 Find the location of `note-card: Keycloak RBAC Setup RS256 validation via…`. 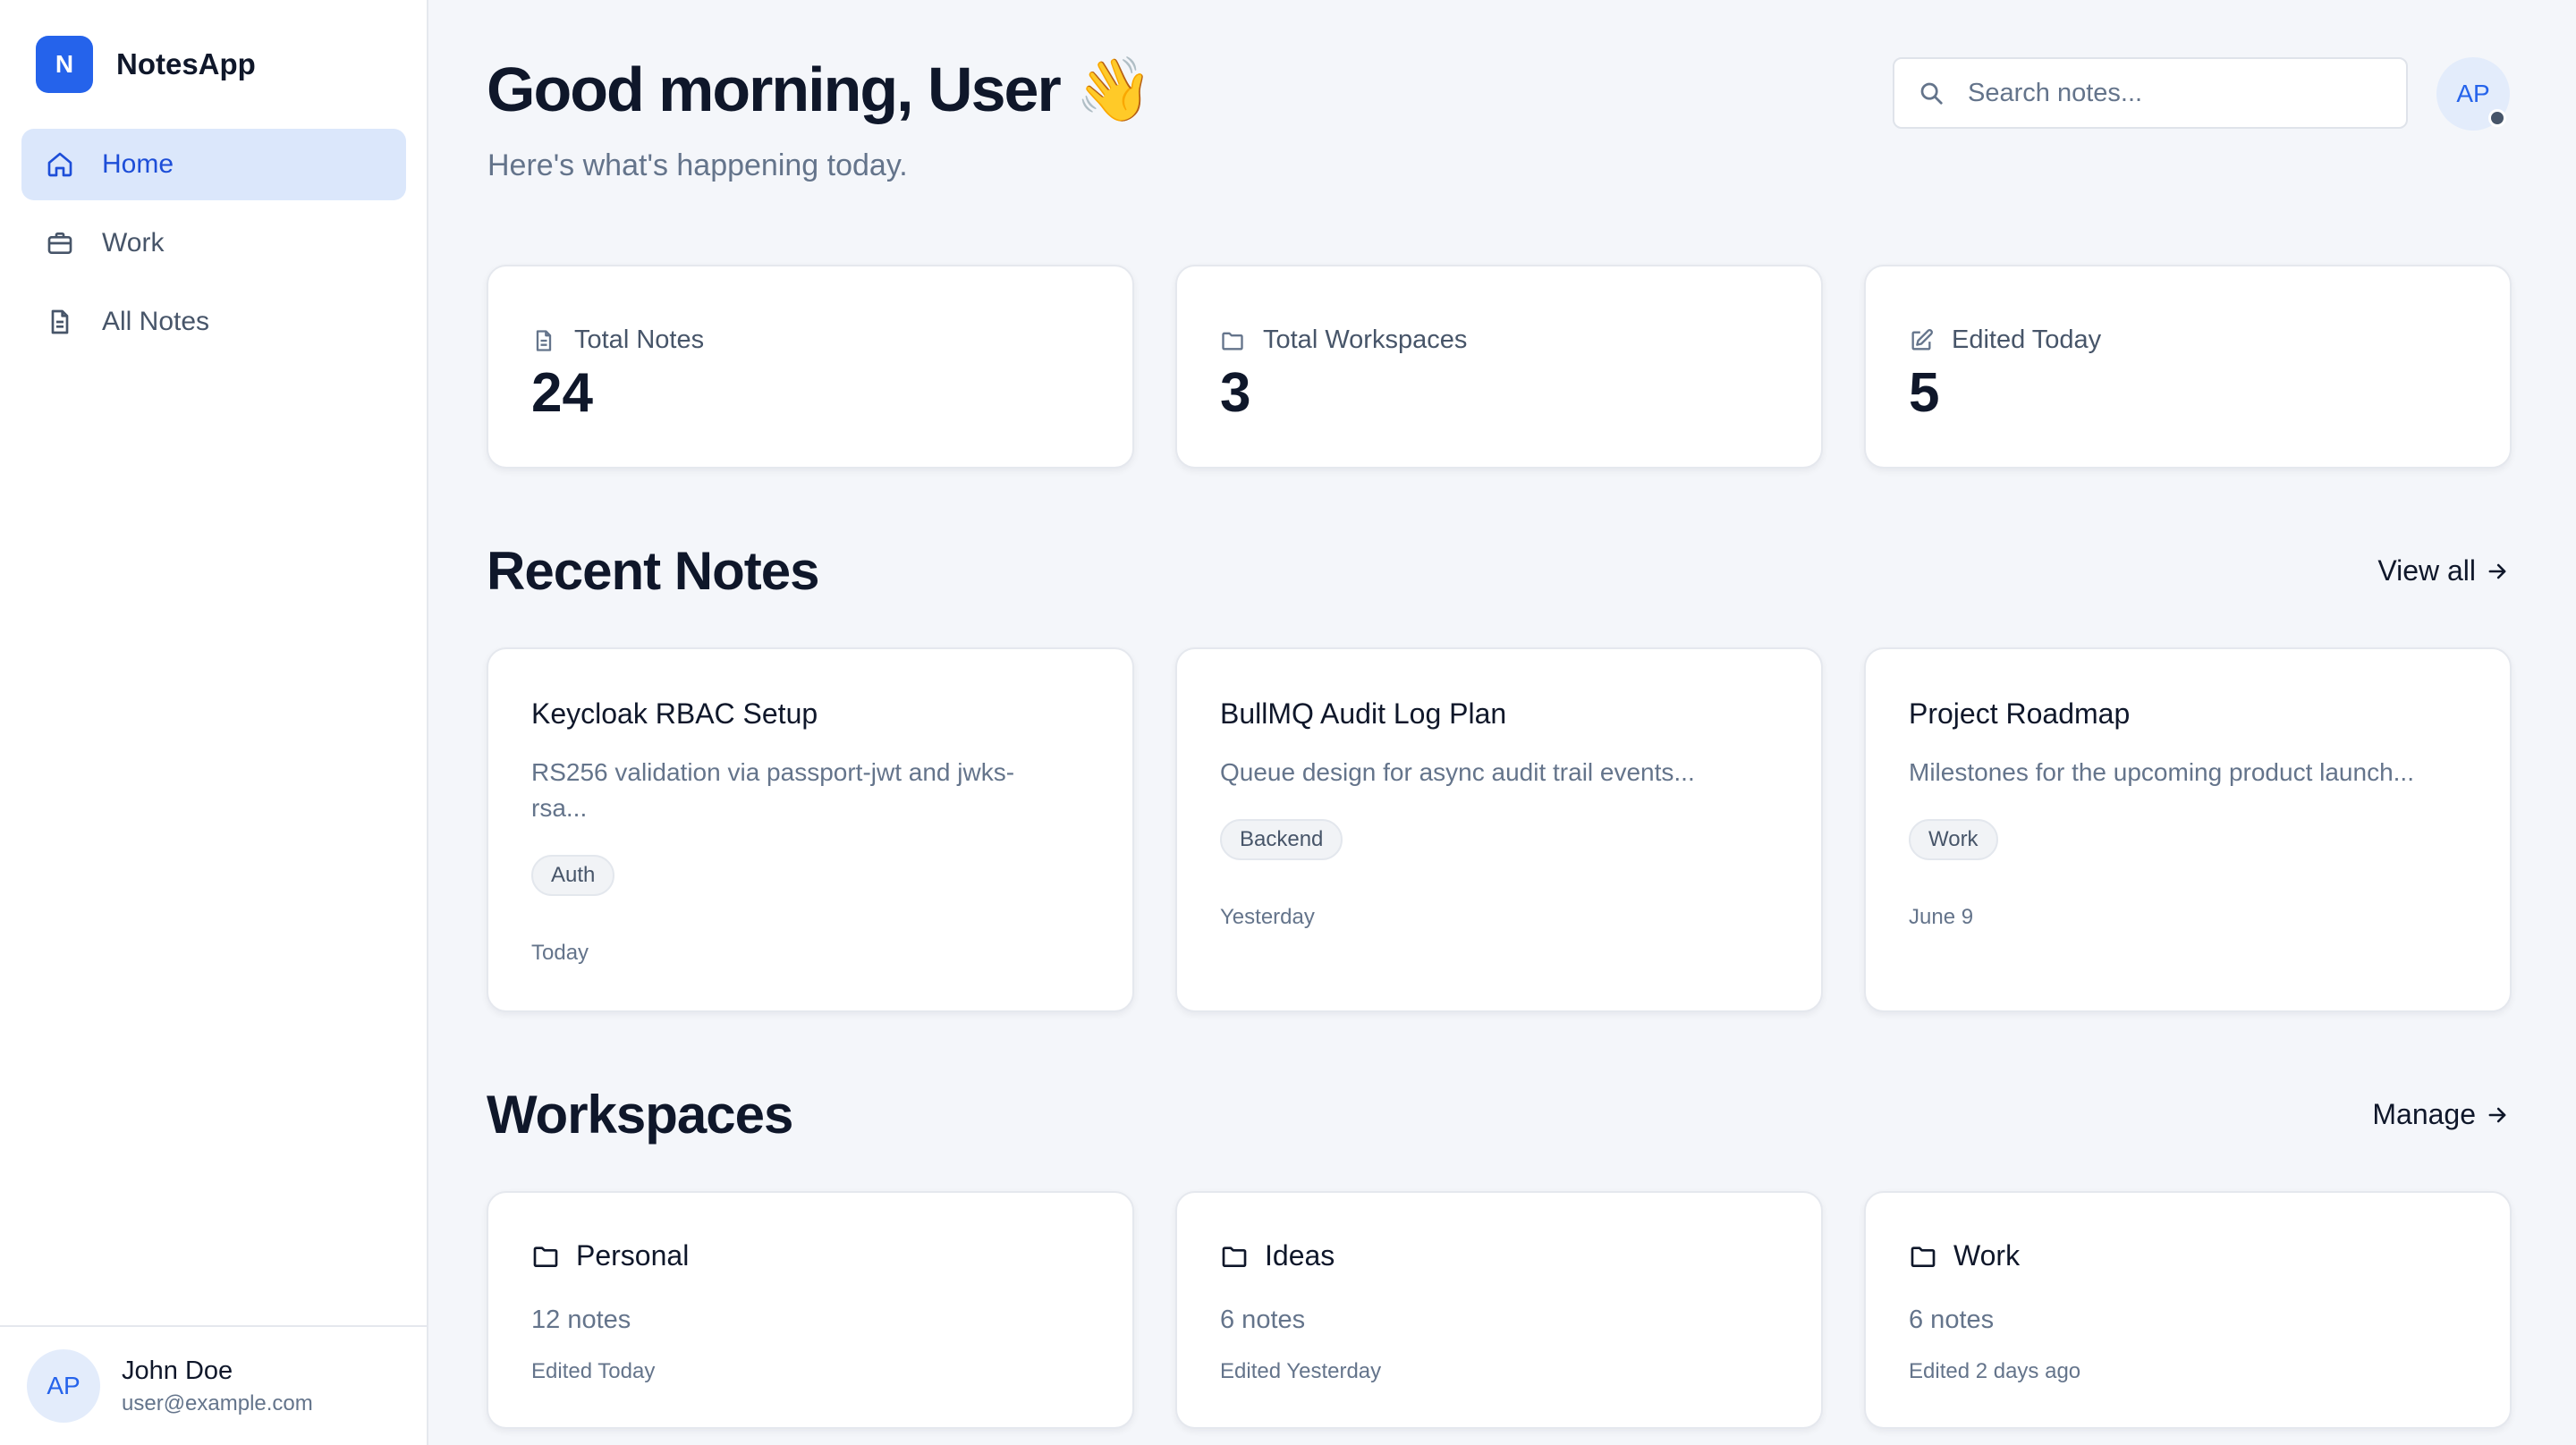

note-card: Keycloak RBAC Setup RS256 validation via… is located at coordinates (810, 829).